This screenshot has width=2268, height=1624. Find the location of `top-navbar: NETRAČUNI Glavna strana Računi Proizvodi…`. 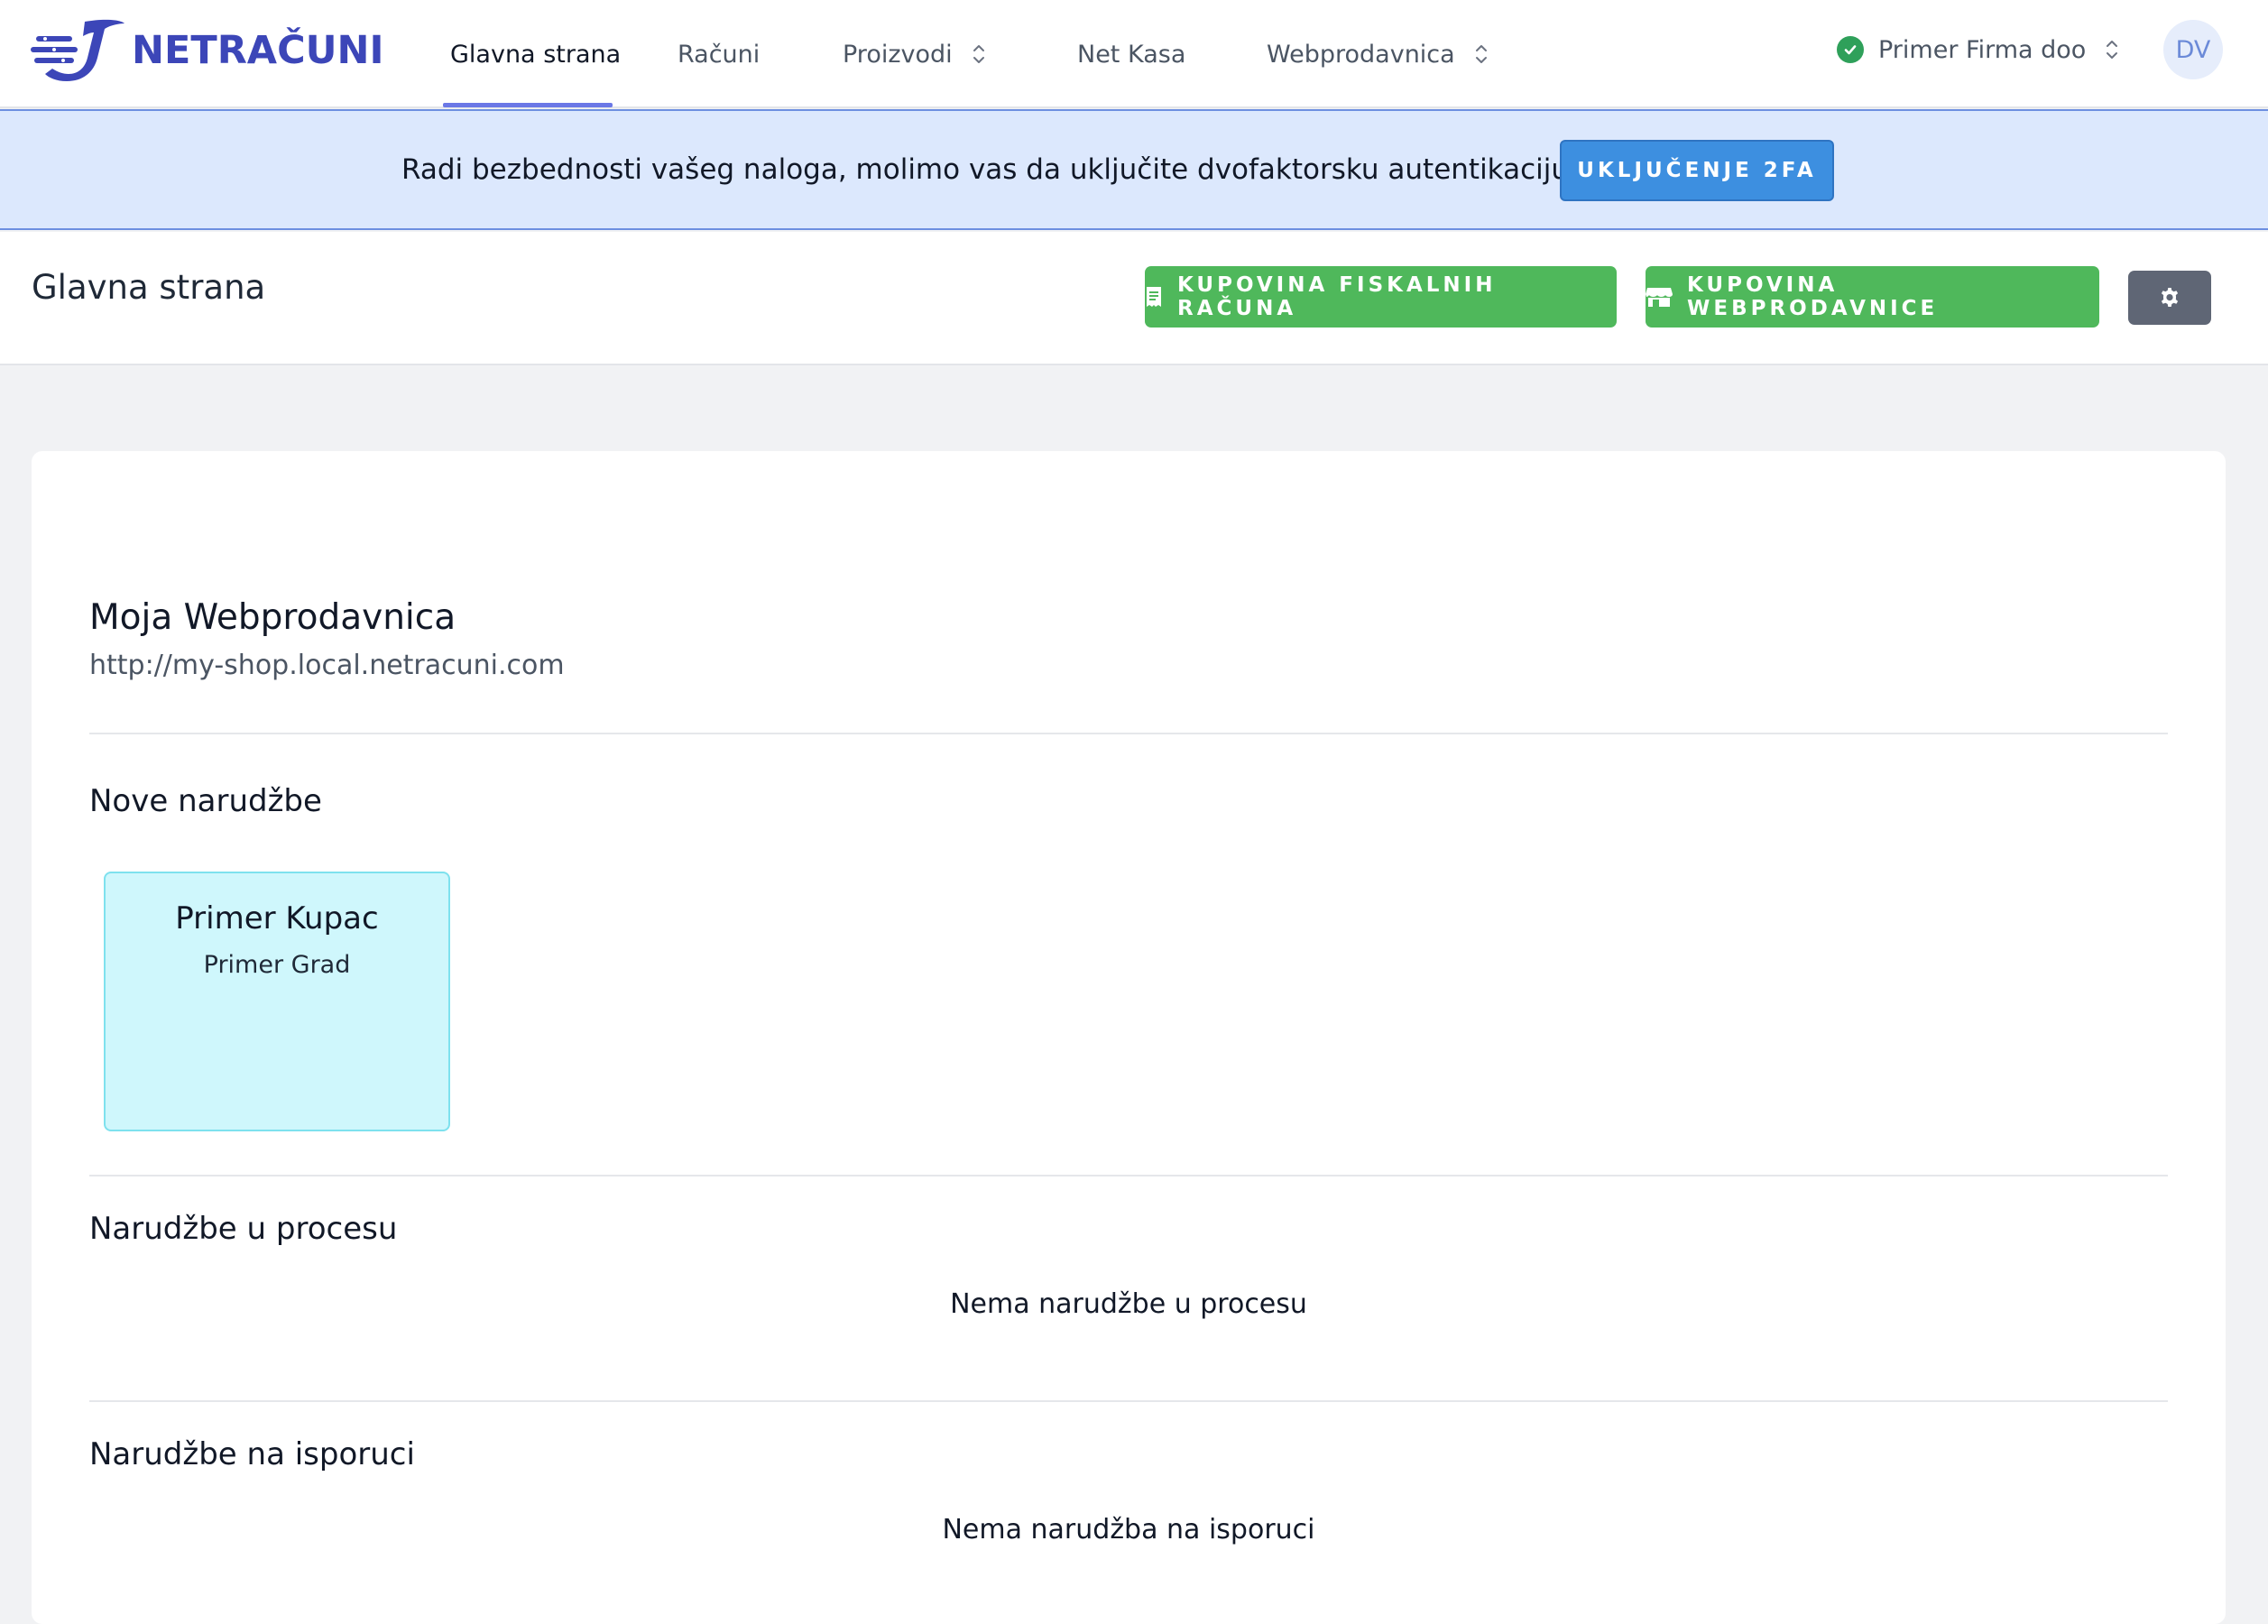

top-navbar: NETRAČUNI Glavna strana Računi Proizvodi… is located at coordinates (1134, 54).